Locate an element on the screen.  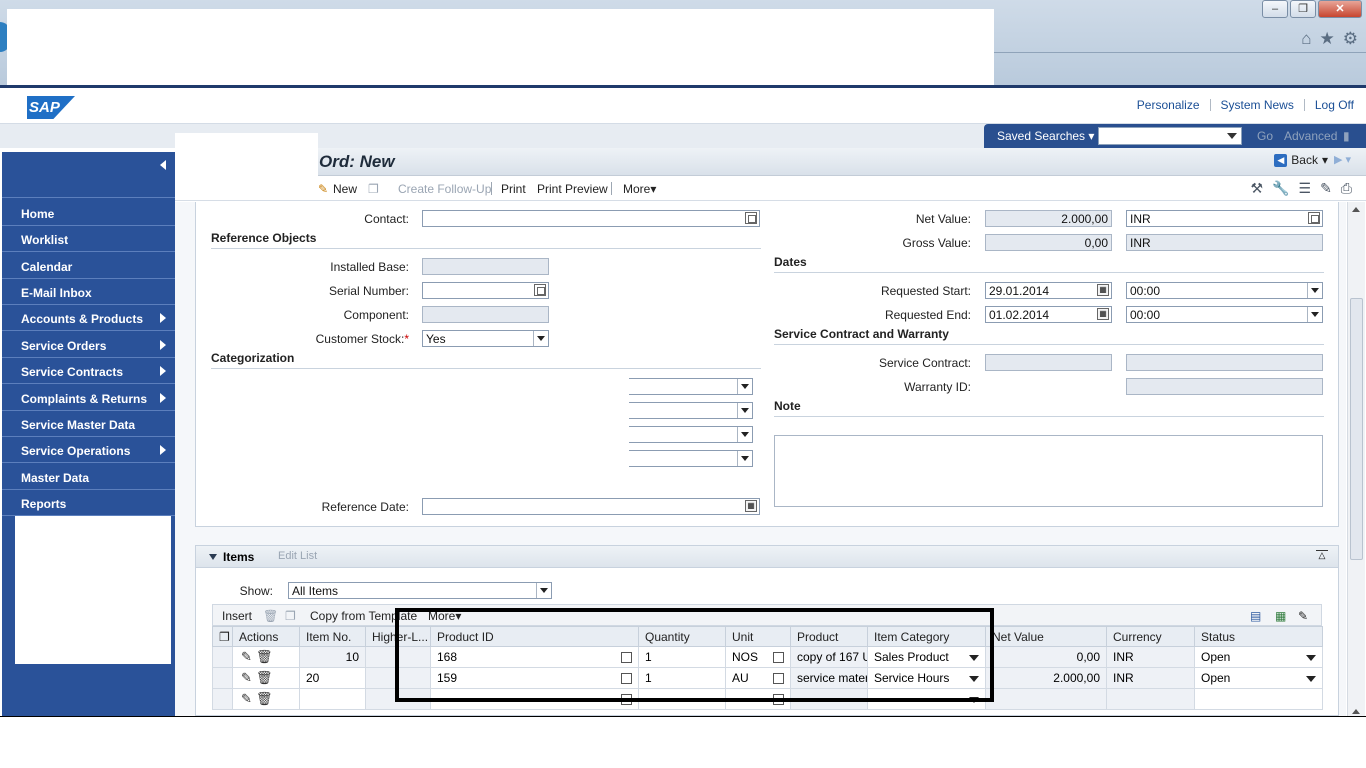
delete-icon: 🗑 is located at coordinates (270, 616).